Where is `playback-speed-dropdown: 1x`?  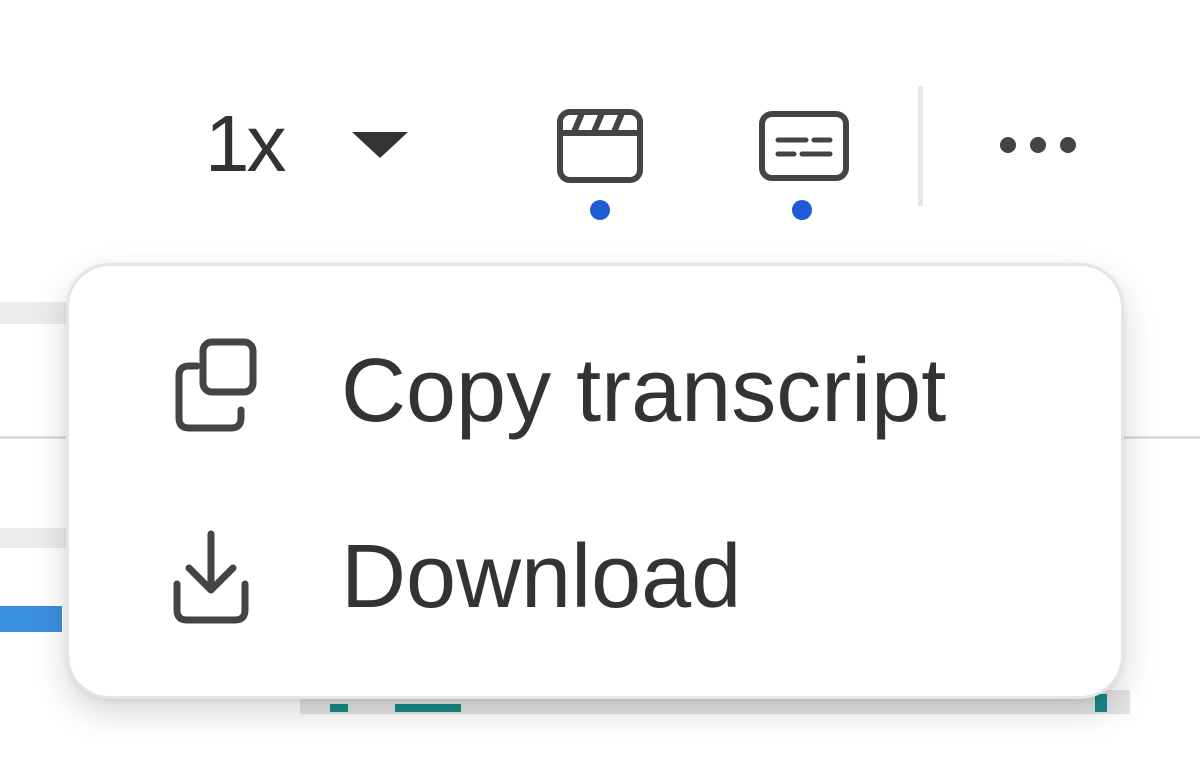 playback-speed-dropdown: 1x is located at coordinates (310, 144).